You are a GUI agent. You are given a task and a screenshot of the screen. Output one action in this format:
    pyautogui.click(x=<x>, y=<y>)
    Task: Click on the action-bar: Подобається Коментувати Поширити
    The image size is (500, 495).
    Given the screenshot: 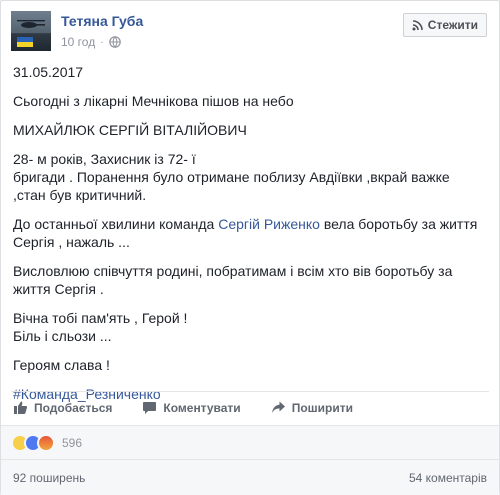 What is the action you would take?
    pyautogui.click(x=250, y=407)
    